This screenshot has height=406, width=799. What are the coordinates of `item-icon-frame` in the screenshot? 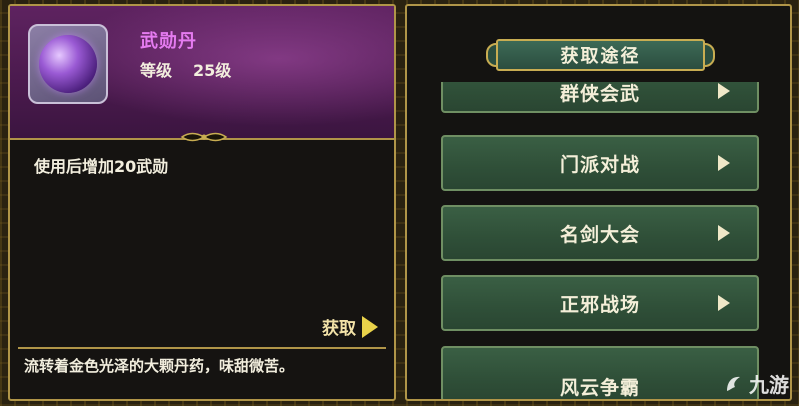 It's located at (68, 64).